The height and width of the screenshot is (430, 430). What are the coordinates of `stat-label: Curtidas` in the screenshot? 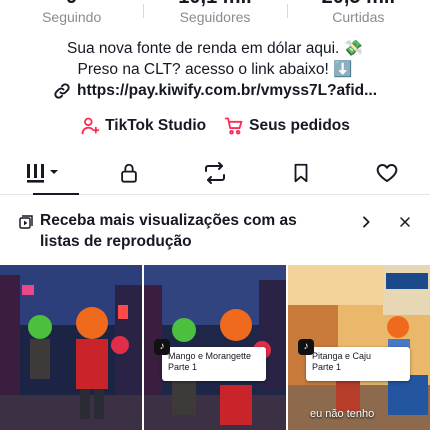 It's located at (358, 17).